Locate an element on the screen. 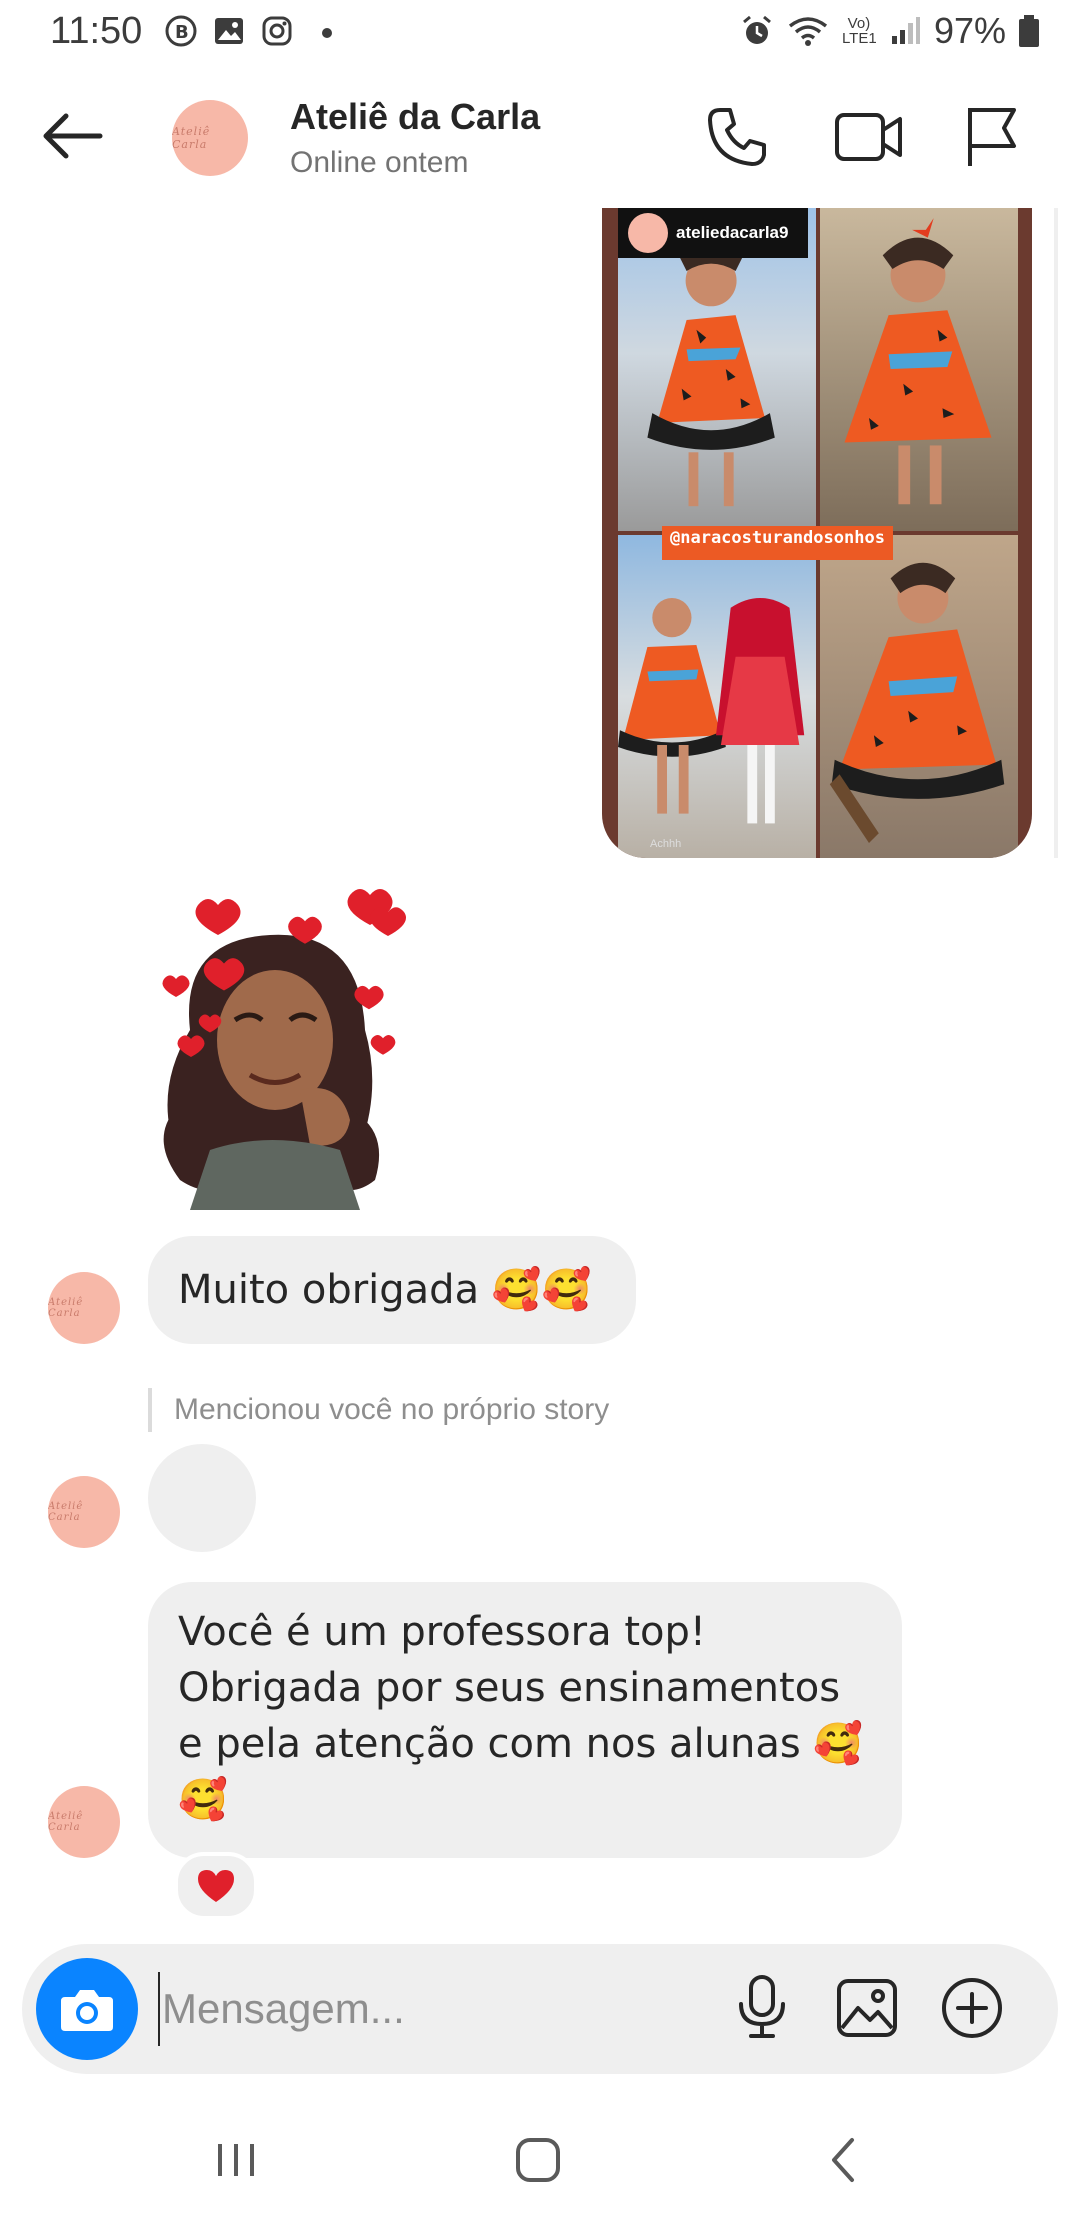 Image resolution: width=1080 pixels, height=2220 pixels. b-badge-icon: B is located at coordinates (181, 31).